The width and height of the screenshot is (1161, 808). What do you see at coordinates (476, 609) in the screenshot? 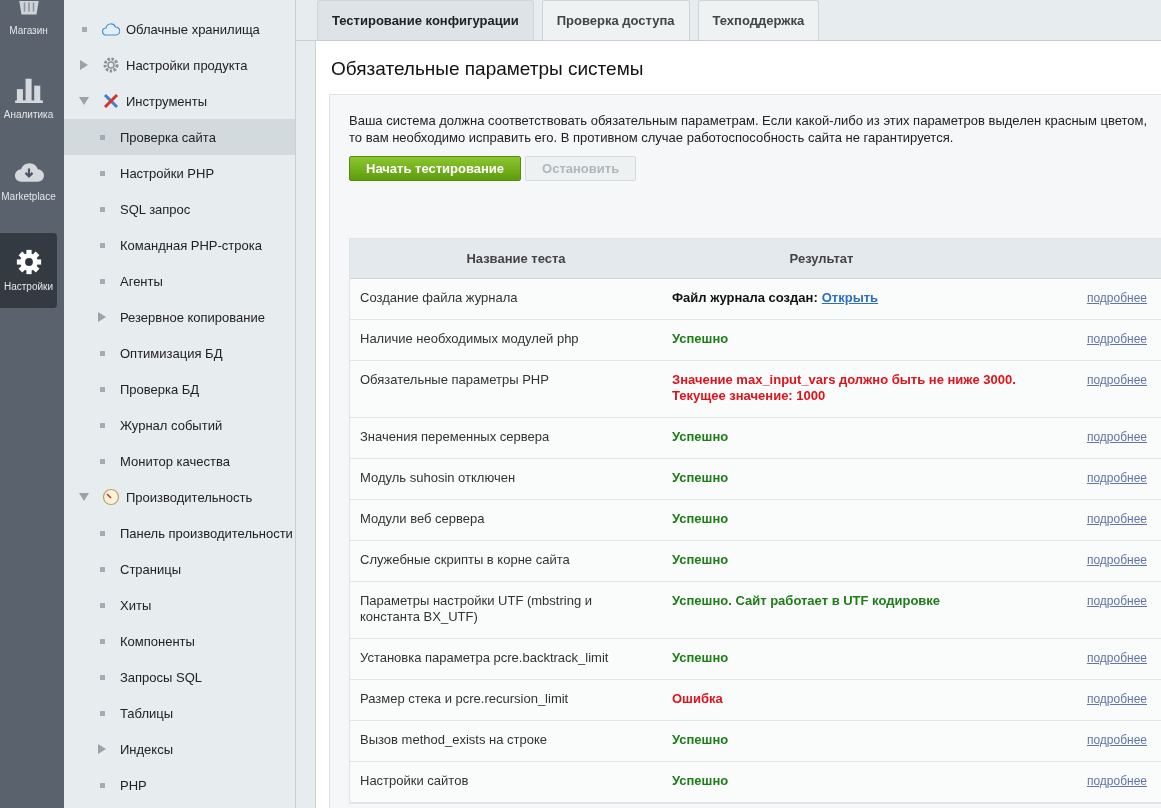
I see `test-name: Параметры настройки UTF (mbstring и константа BX_UTF)` at bounding box center [476, 609].